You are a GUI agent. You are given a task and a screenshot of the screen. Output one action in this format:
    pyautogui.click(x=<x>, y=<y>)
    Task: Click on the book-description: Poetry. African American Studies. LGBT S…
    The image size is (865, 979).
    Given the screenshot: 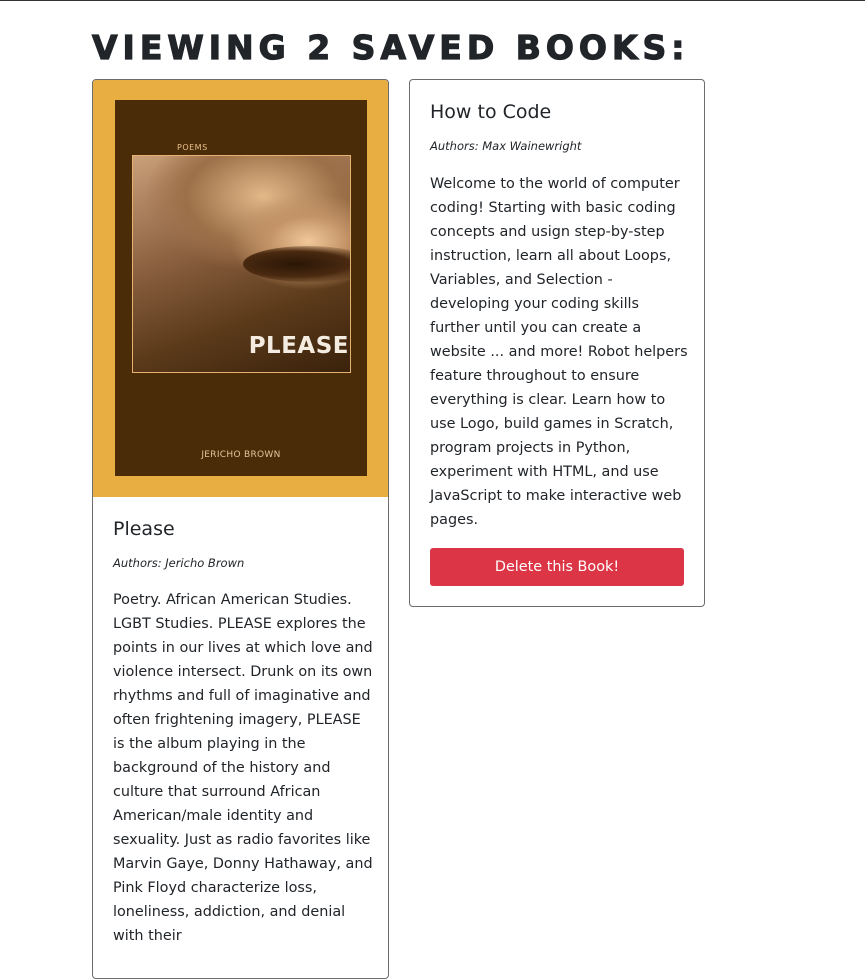 What is the action you would take?
    pyautogui.click(x=243, y=768)
    